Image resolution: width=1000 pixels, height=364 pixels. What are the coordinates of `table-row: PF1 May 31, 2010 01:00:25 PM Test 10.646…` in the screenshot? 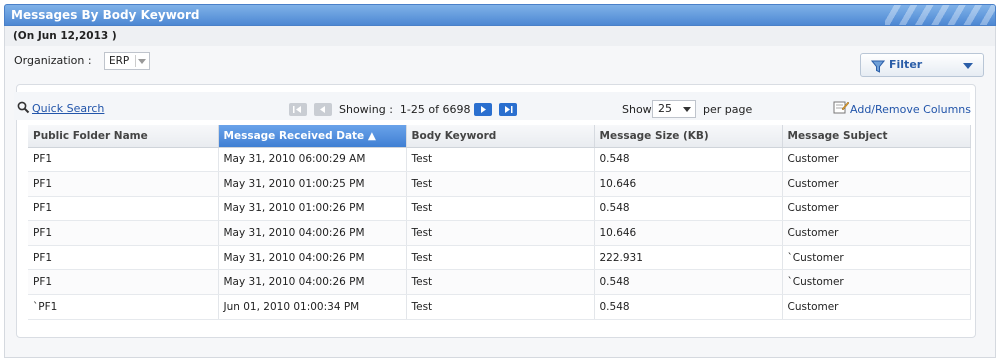 It's located at (499, 184).